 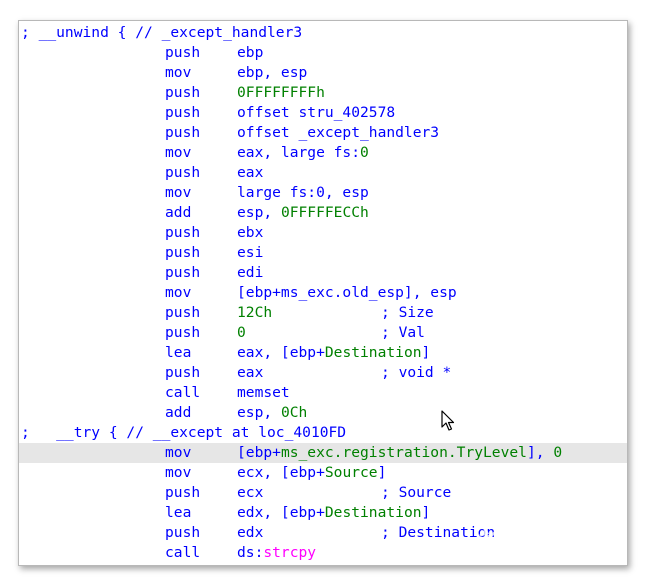 I want to click on operands: [ebp+ms_exc.registration.TryLevel], 0, so click(x=399, y=453).